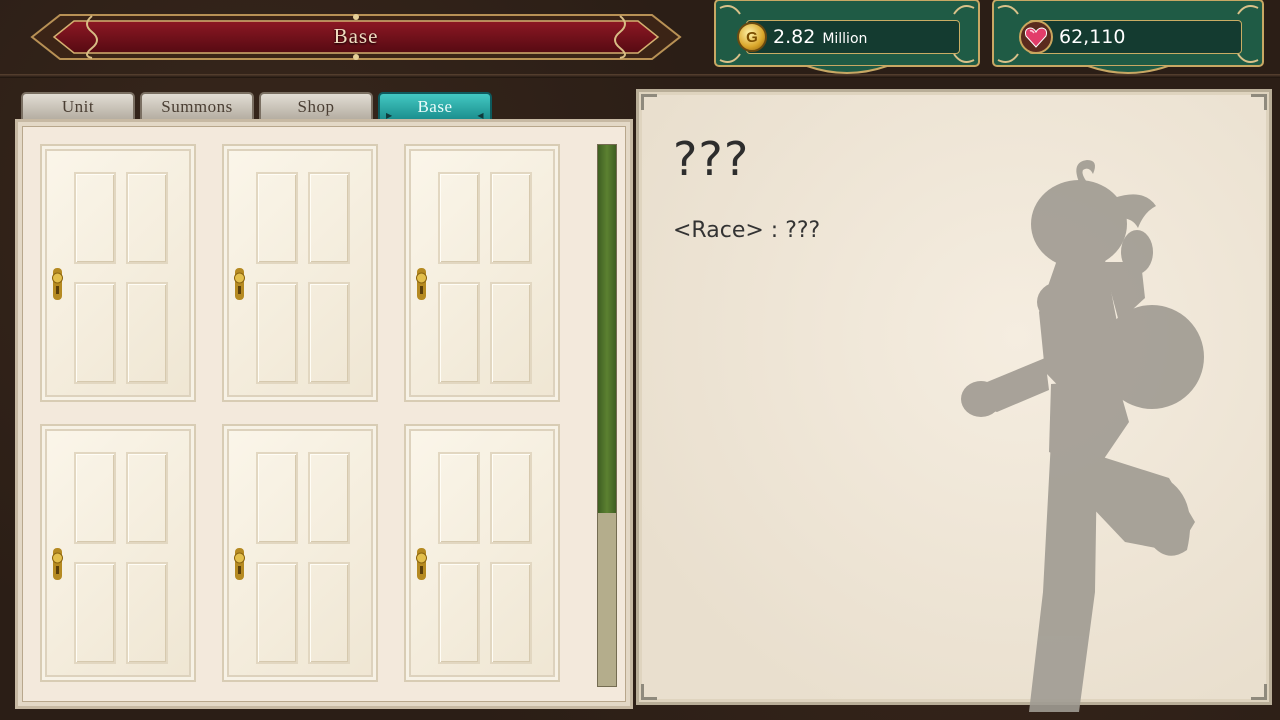 The width and height of the screenshot is (1280, 720). Describe the element at coordinates (1092, 37) in the screenshot. I see `gem-amount: 62,110` at that location.